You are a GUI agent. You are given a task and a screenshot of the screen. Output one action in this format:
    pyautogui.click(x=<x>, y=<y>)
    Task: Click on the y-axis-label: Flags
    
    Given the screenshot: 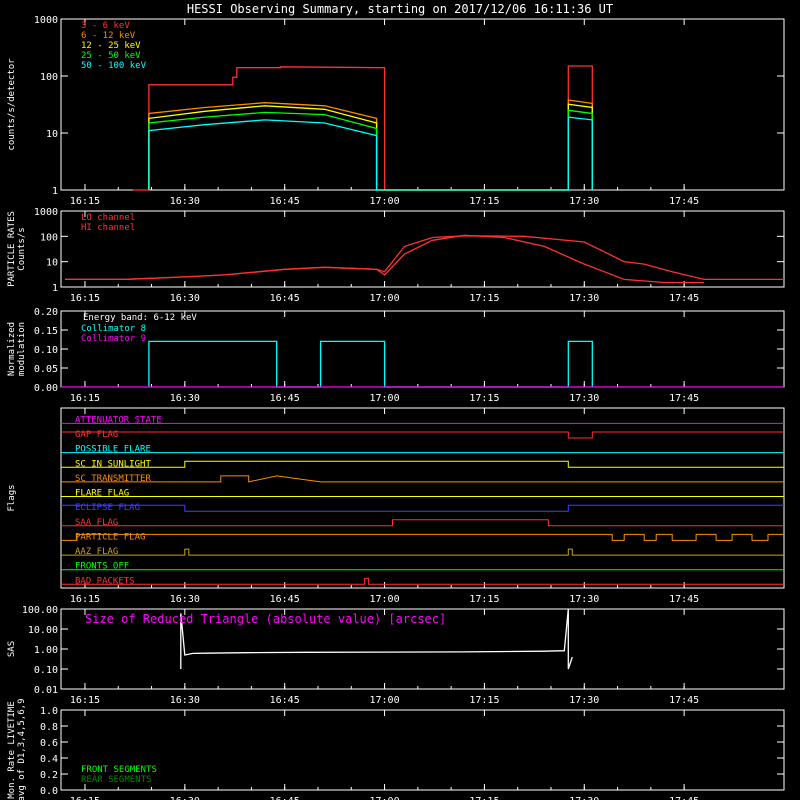 What is the action you would take?
    pyautogui.click(x=12, y=497)
    